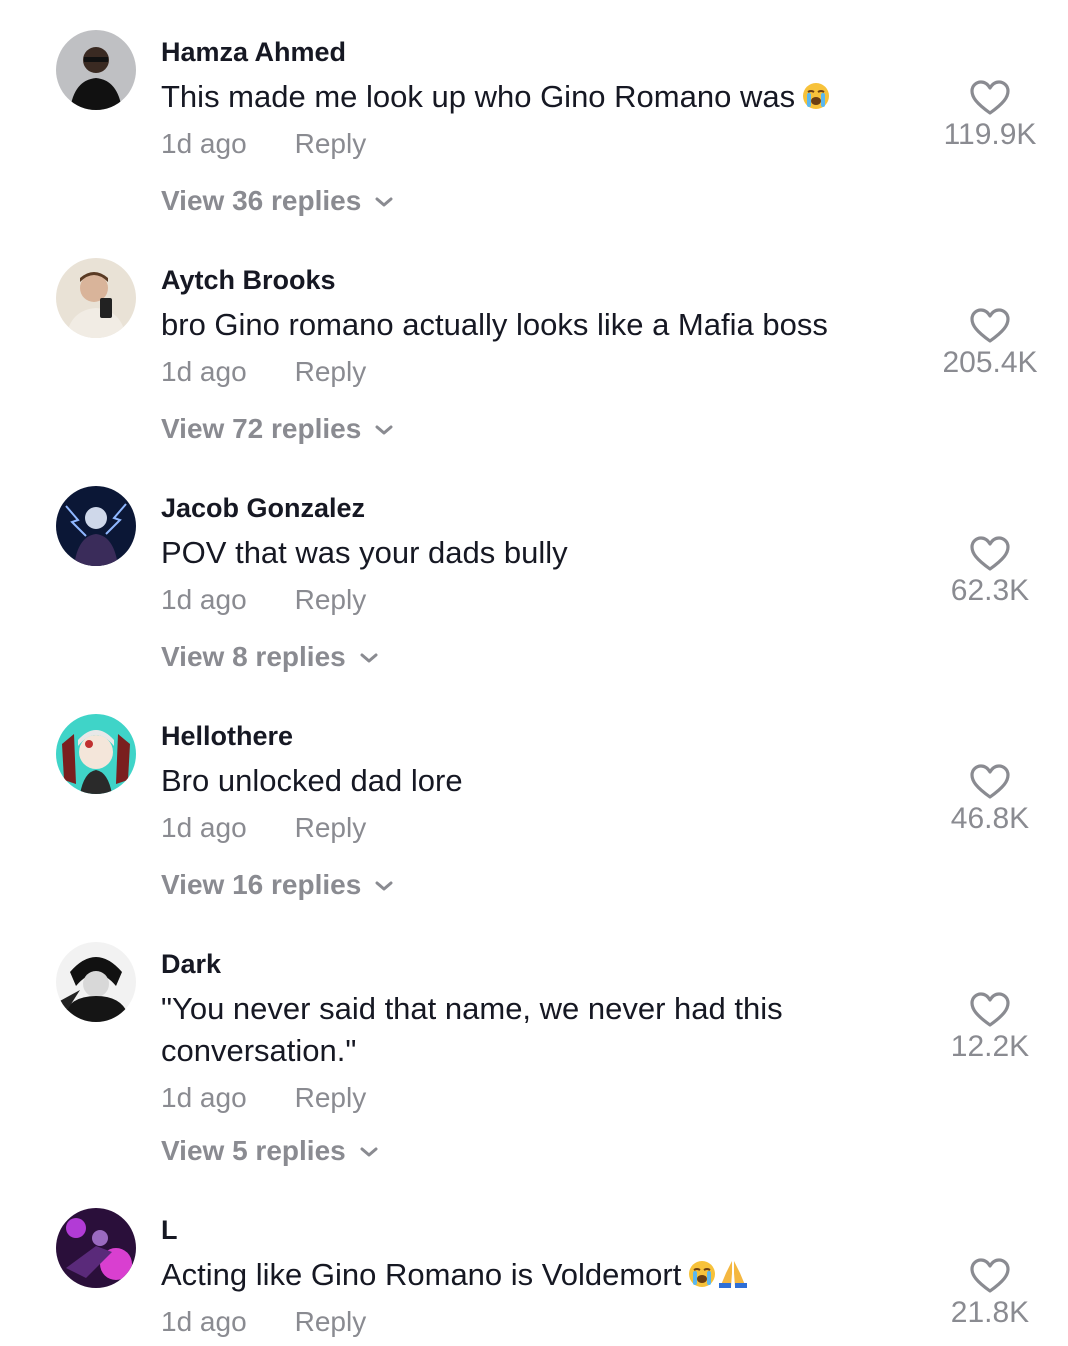 This screenshot has height=1346, width=1068. I want to click on like-count: 12.2K, so click(990, 1046).